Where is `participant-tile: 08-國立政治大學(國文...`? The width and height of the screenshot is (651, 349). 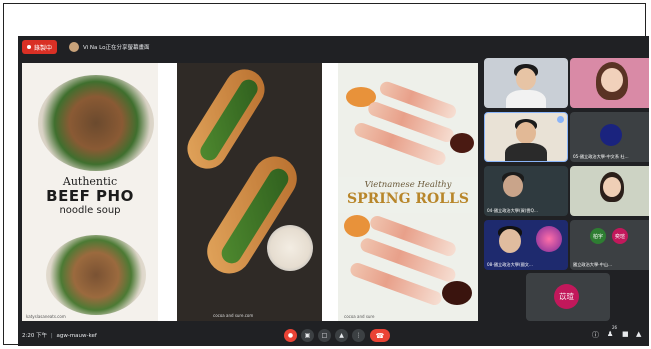
participant-tile: 08-國立政治大學(國文... is located at coordinates (526, 245).